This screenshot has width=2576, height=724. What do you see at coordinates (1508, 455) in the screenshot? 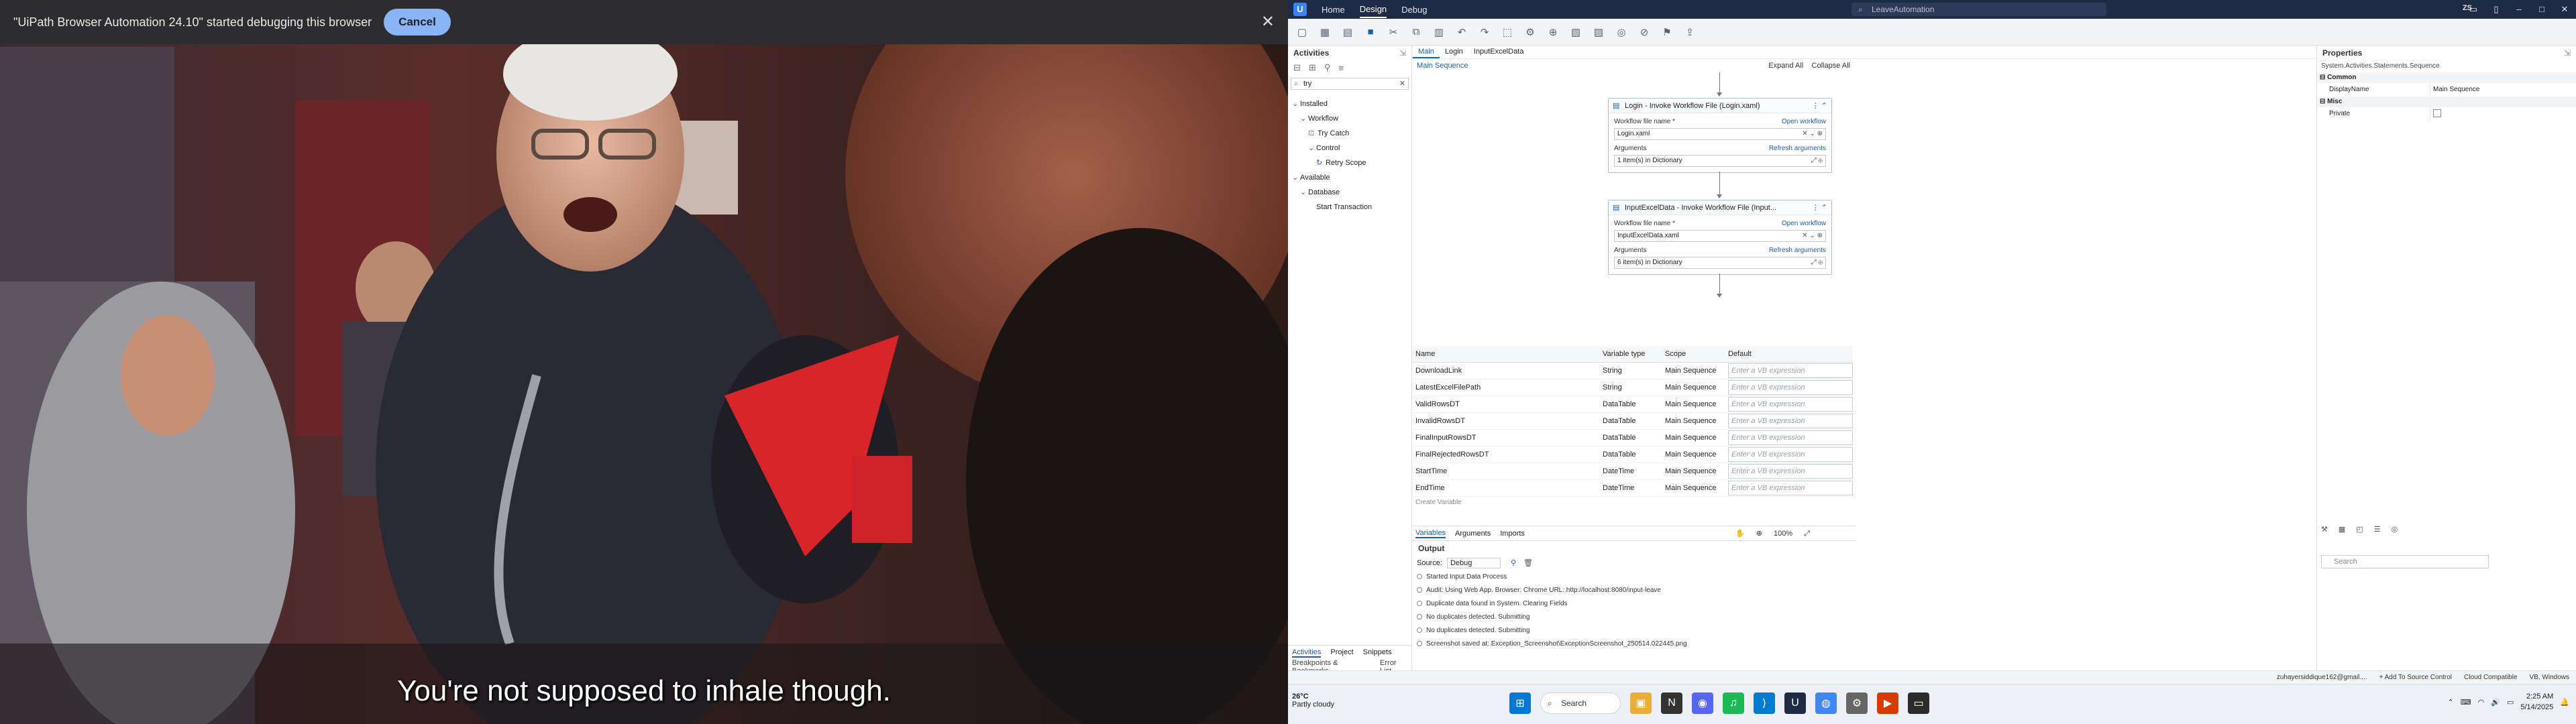
I see `var-name: FinalRejectedRowsDT` at bounding box center [1508, 455].